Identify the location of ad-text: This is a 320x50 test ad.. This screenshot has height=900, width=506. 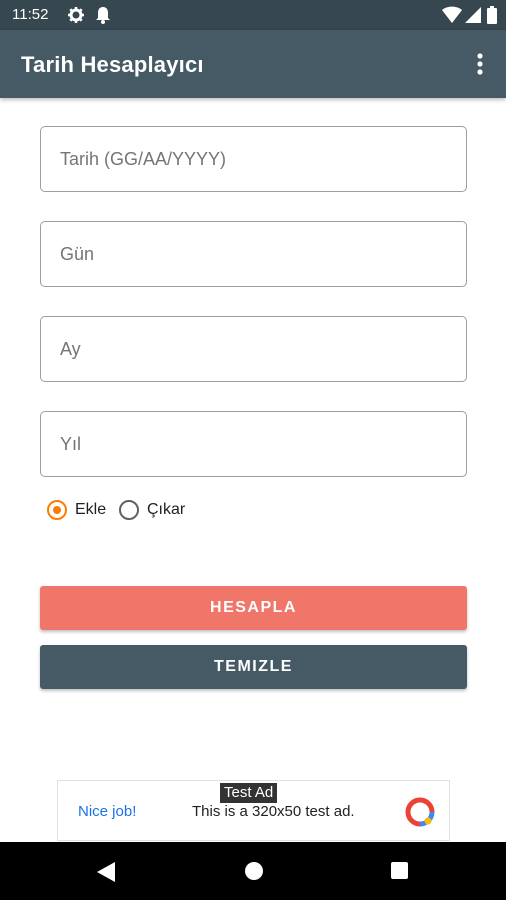
(273, 811).